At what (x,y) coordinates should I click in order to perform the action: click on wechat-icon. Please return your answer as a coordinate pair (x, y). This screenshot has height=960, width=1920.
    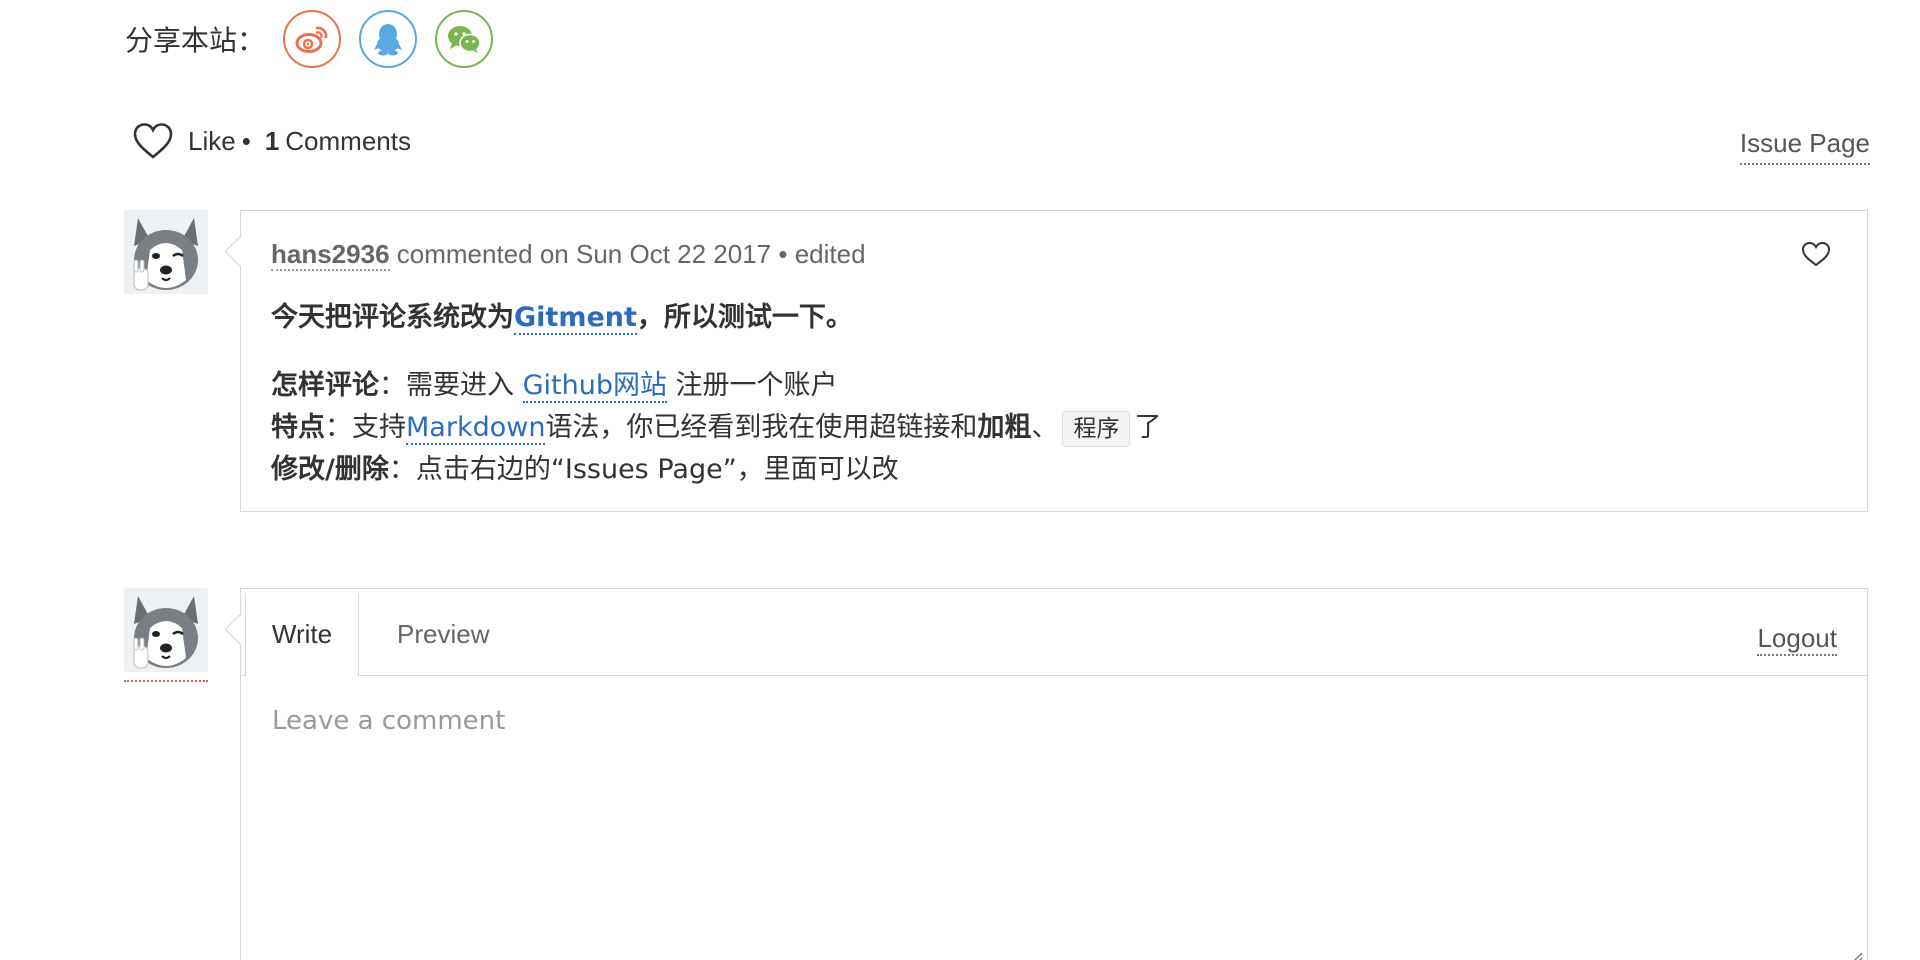
    Looking at the image, I should click on (464, 39).